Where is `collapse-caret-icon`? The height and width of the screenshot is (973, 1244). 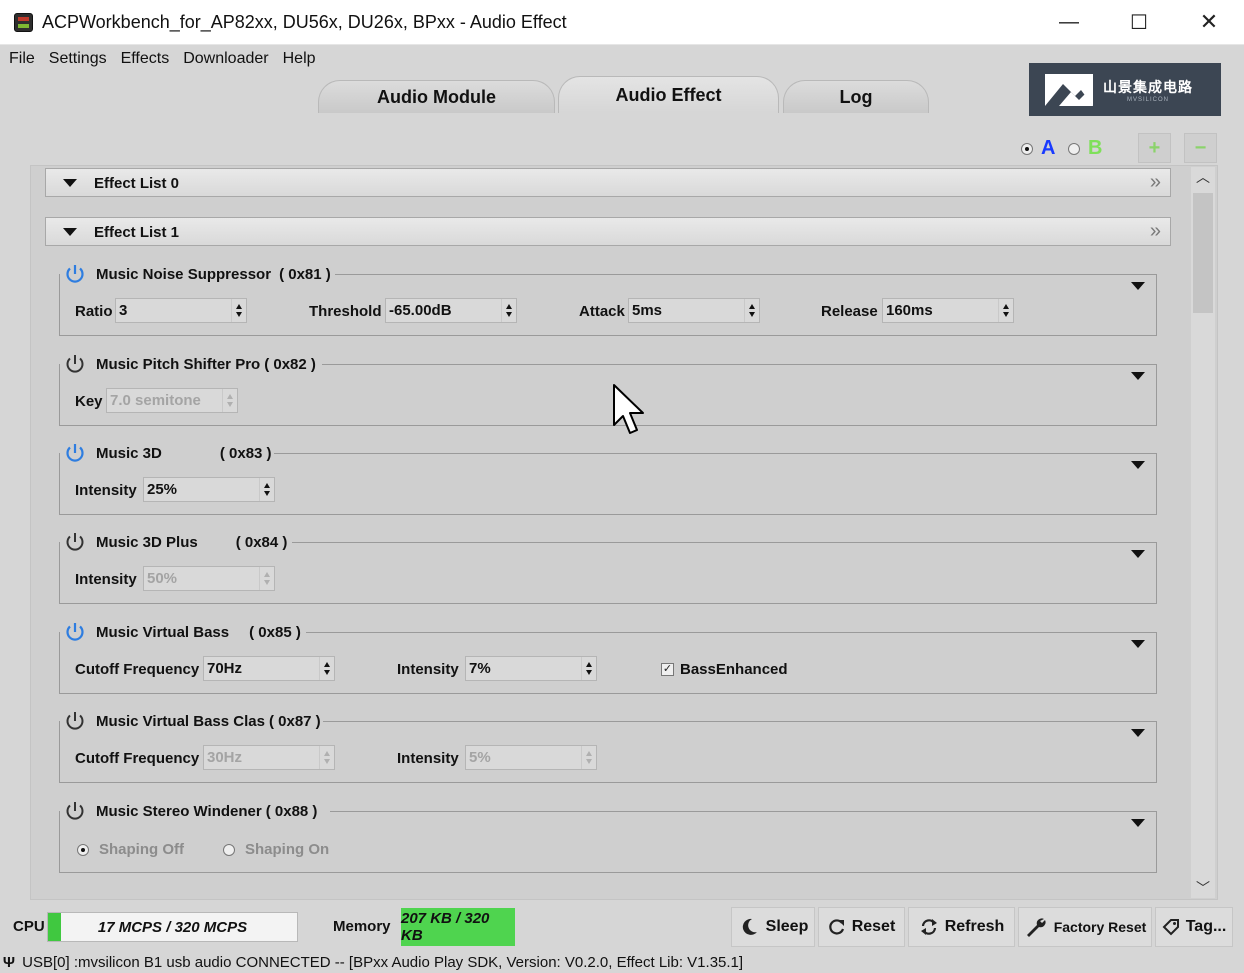 collapse-caret-icon is located at coordinates (70, 183).